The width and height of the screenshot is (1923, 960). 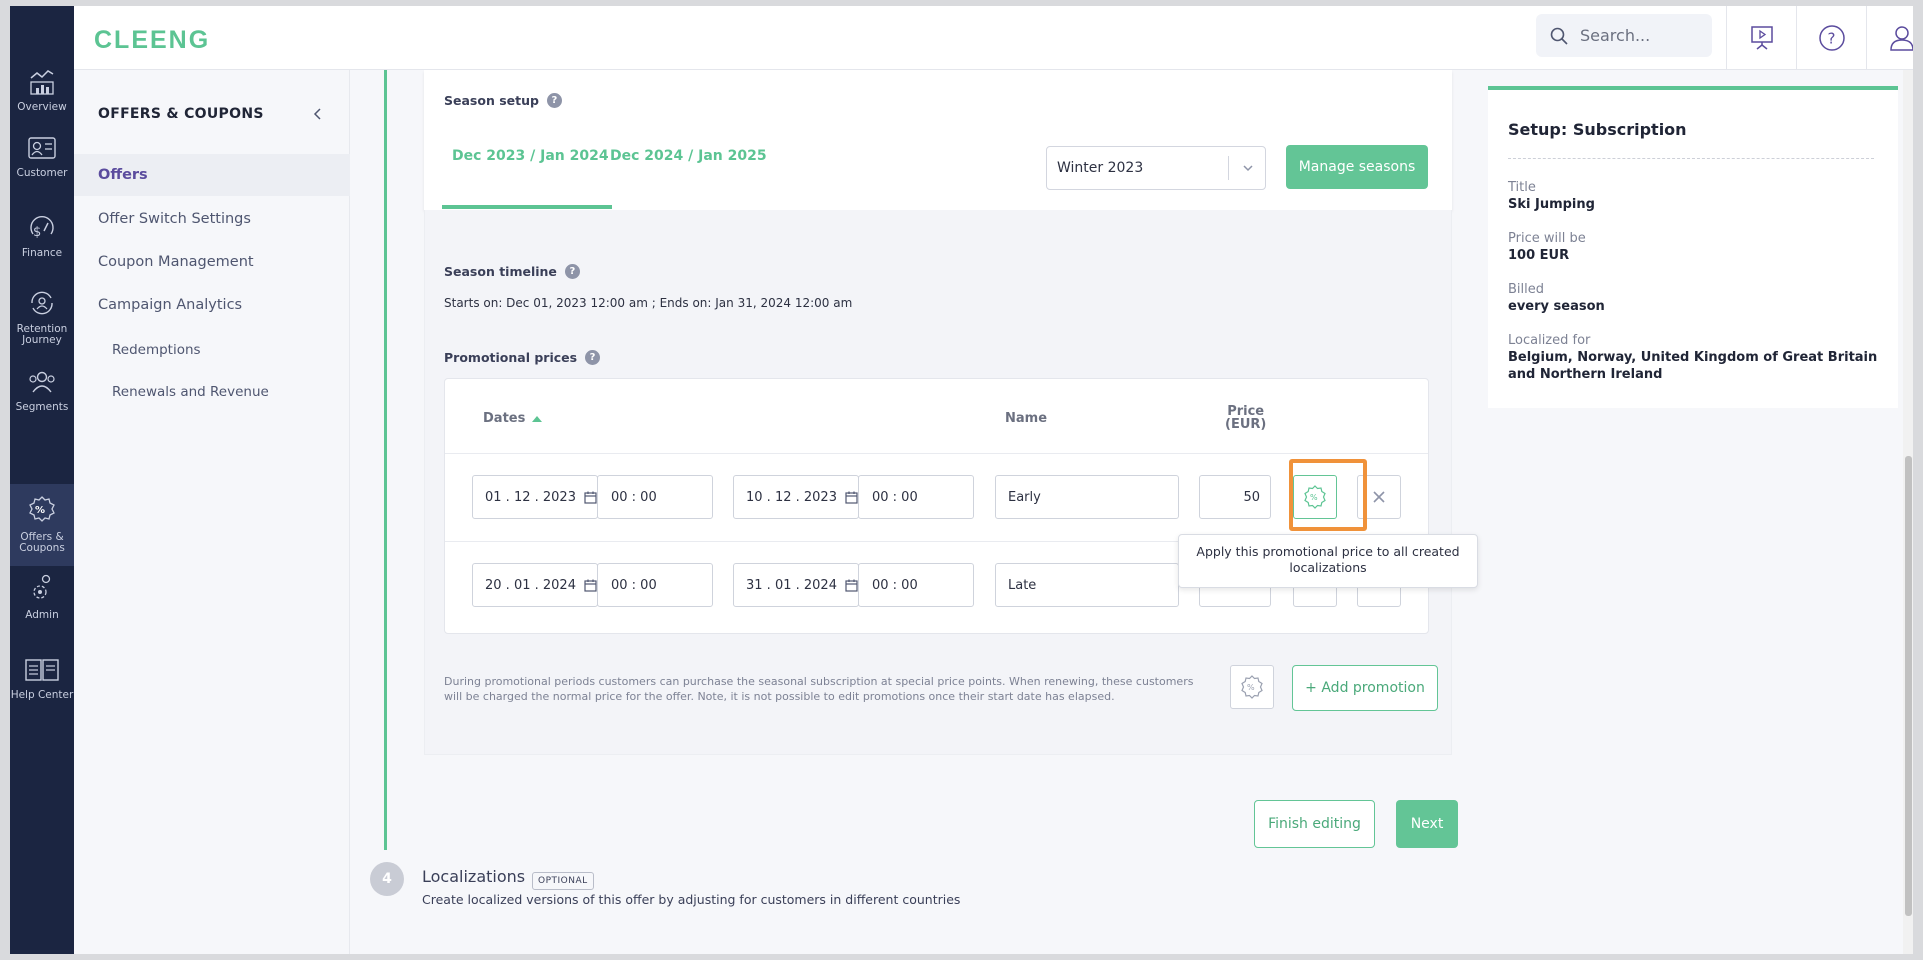 I want to click on apply-all-promotions-button: %, so click(x=1252, y=687).